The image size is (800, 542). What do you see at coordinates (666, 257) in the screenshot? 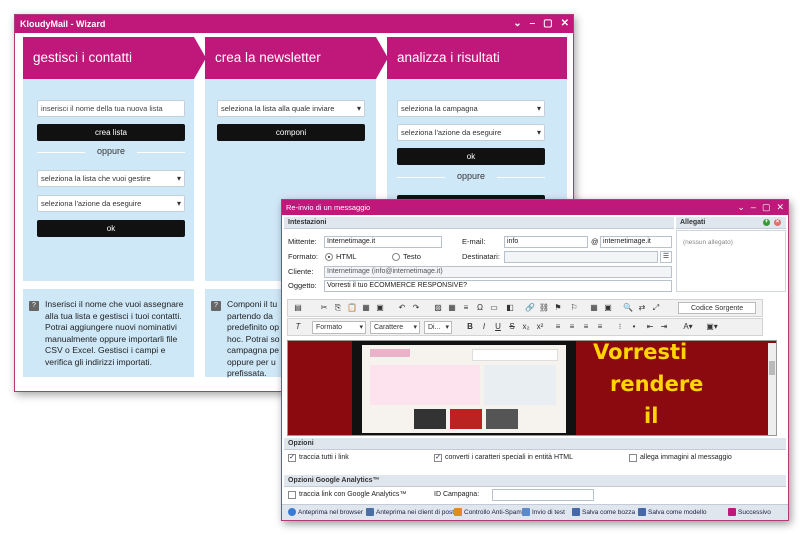
I see `recipients-list-icon: ☰` at bounding box center [666, 257].